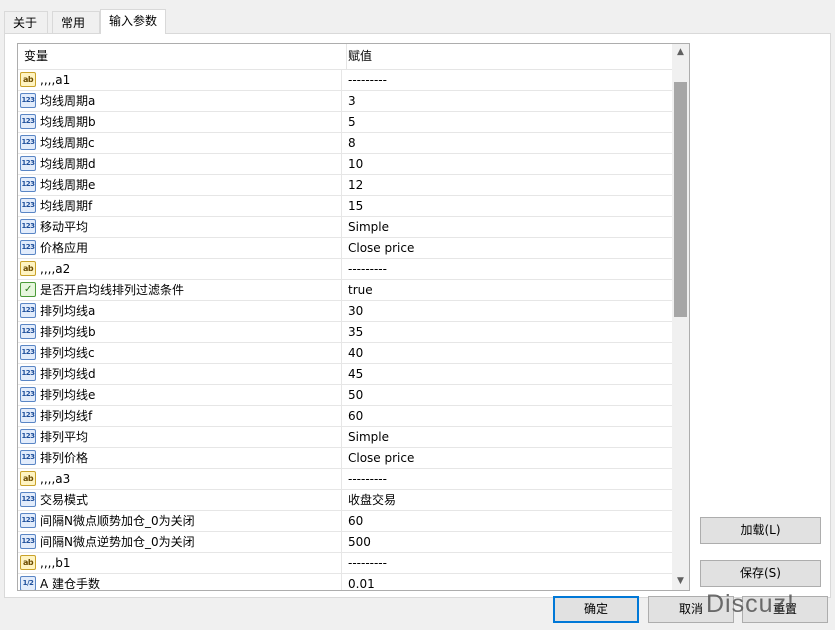 This screenshot has height=630, width=835. I want to click on variable-cell: ✓ 是否开启均线排列过滤条件, so click(180, 290).